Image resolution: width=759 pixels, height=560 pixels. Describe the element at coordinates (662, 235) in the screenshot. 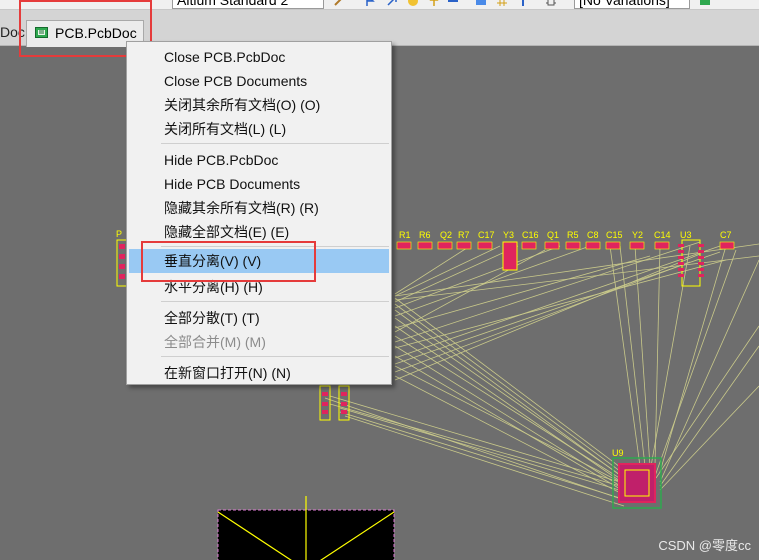

I see `designator-c14: C14` at that location.